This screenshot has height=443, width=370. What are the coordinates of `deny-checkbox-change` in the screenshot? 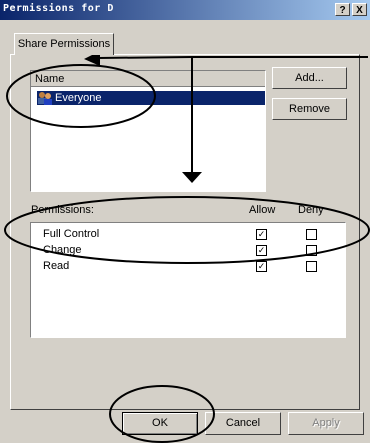 It's located at (311, 250).